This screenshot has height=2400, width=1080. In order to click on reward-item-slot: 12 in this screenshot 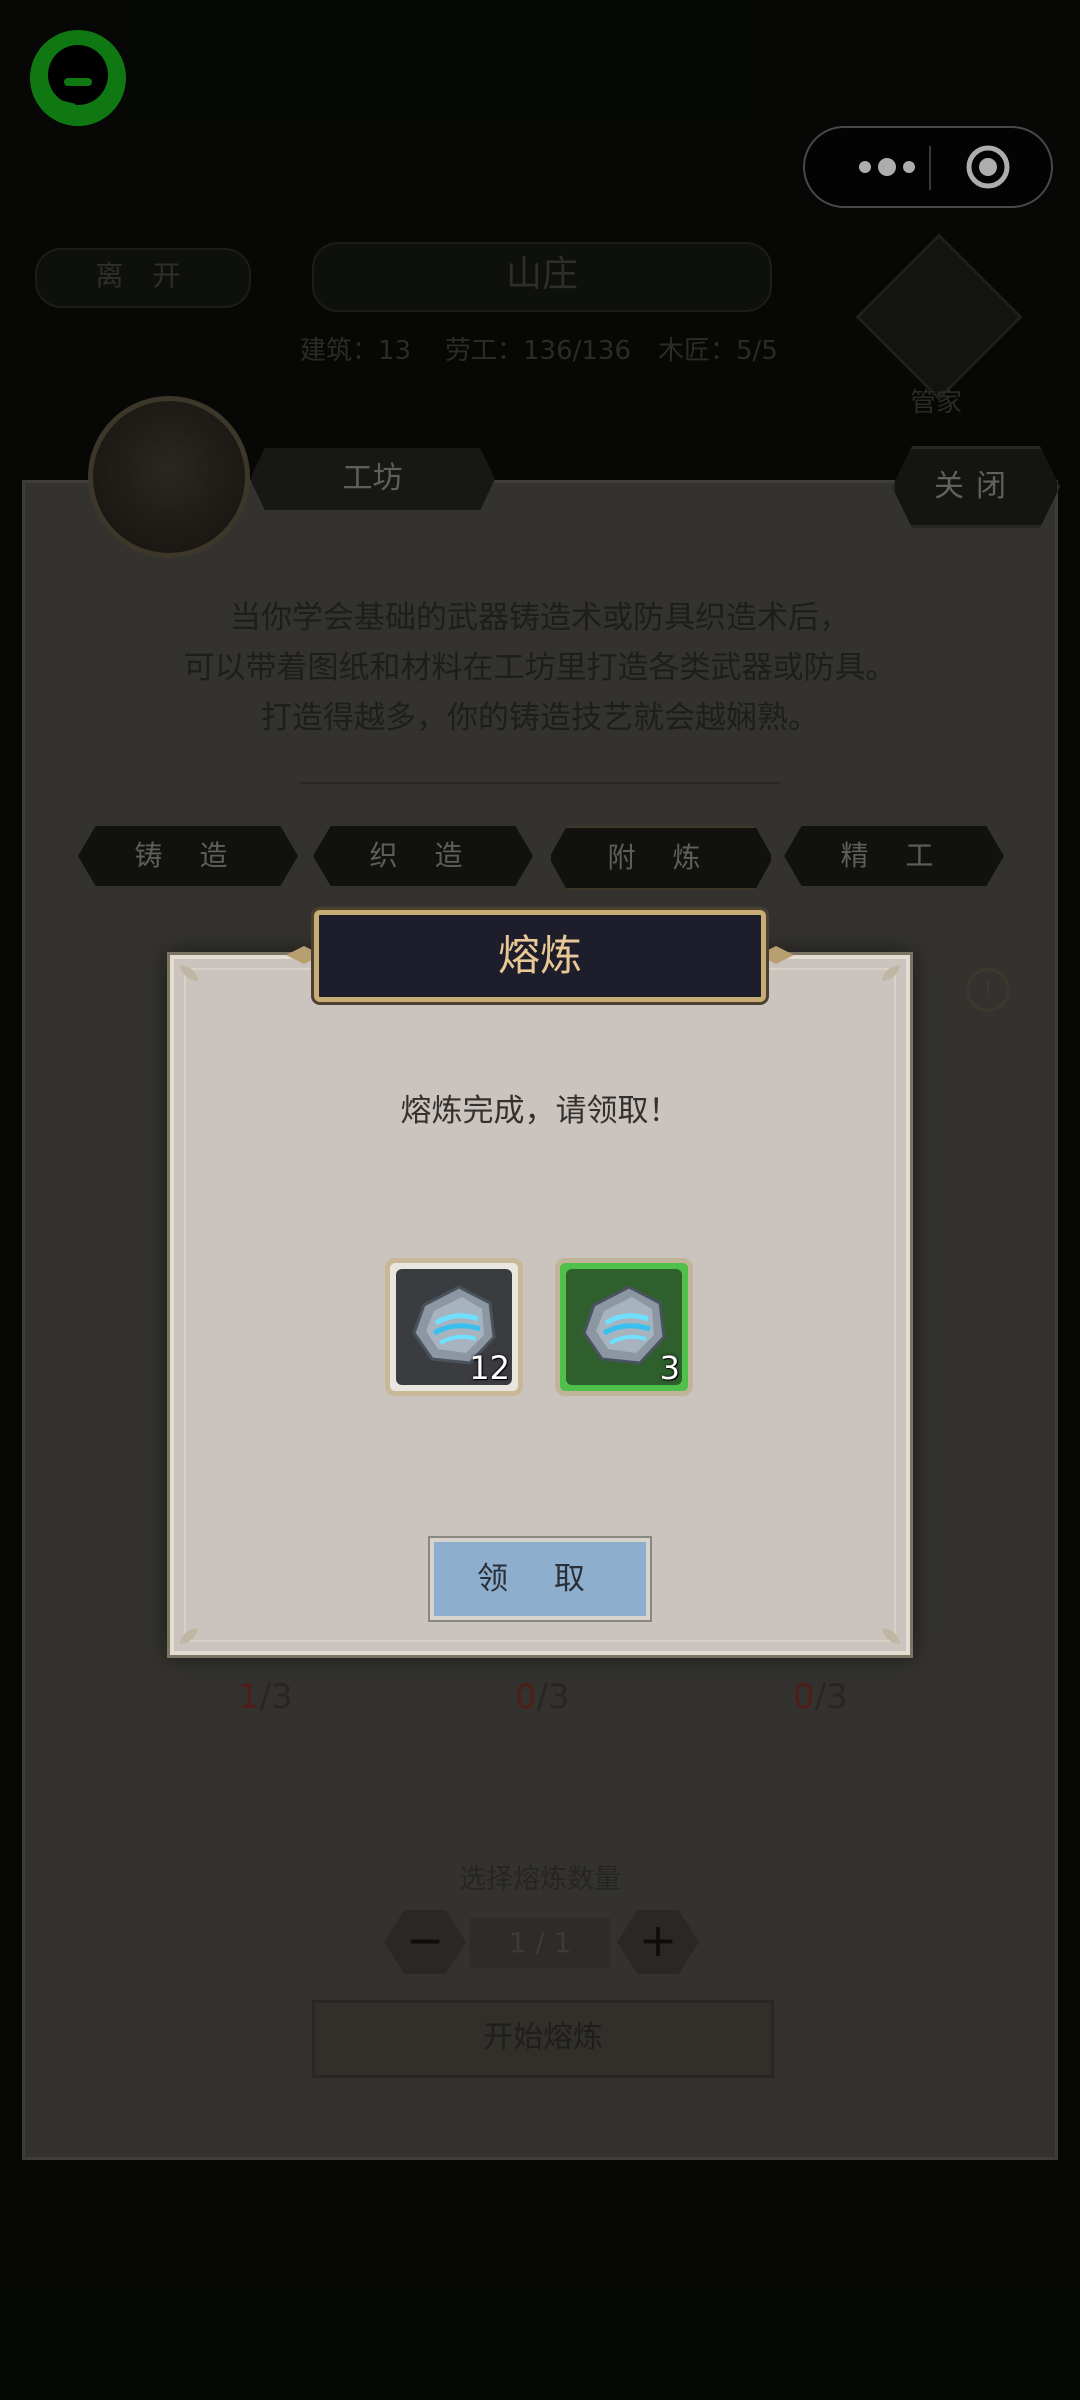, I will do `click(454, 1327)`.